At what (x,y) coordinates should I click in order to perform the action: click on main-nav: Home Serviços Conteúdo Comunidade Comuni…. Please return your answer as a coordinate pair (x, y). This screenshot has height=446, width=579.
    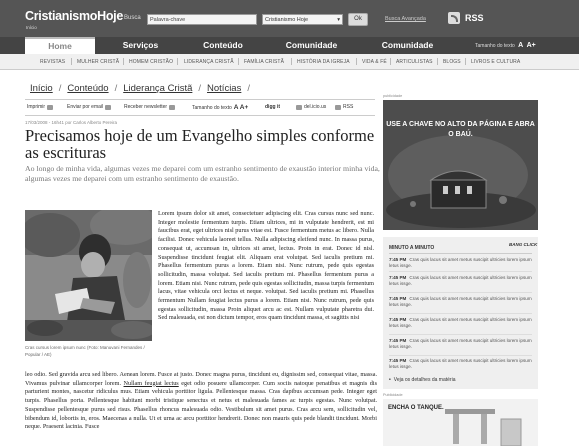
    Looking at the image, I should click on (289, 45).